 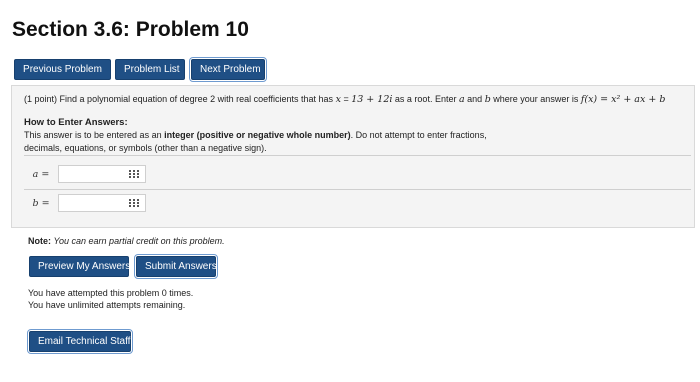 What do you see at coordinates (372, 99) in the screenshot?
I see `question-root: 13 + 12i` at bounding box center [372, 99].